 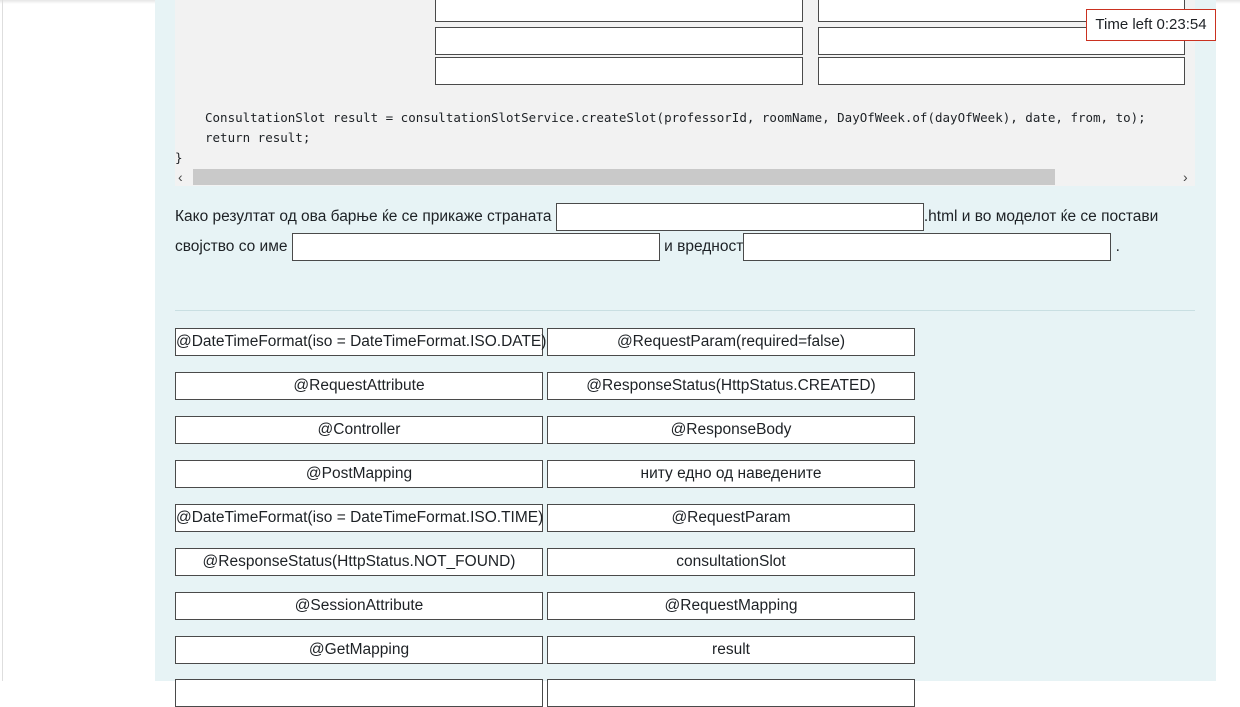 I want to click on choice-responsebody: @ResponseBody, so click(x=731, y=430).